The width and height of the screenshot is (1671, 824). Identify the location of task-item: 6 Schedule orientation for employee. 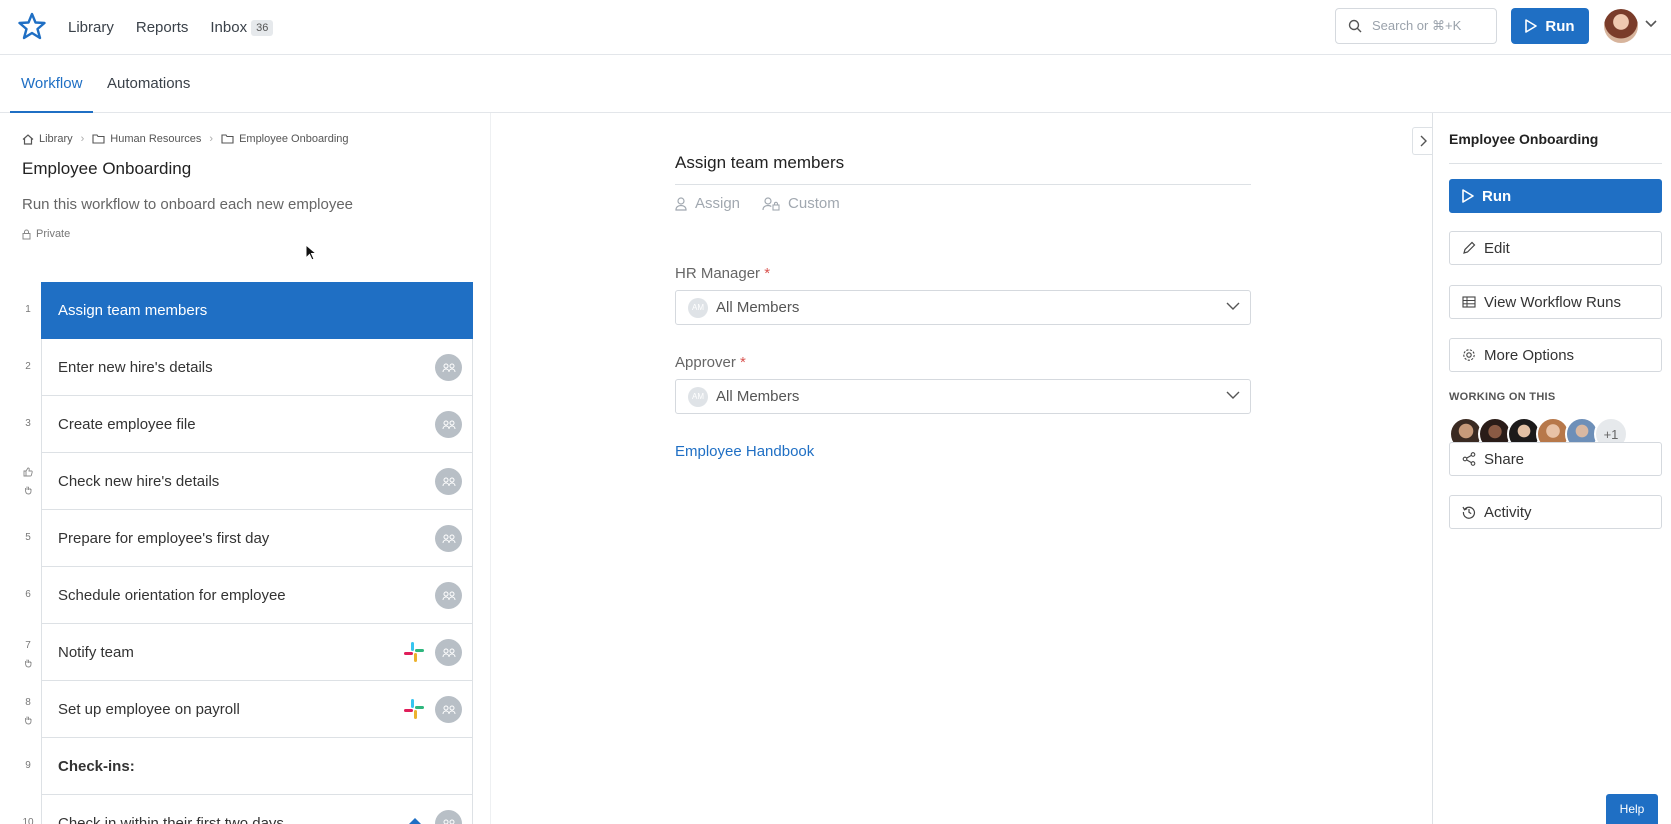
(245, 595).